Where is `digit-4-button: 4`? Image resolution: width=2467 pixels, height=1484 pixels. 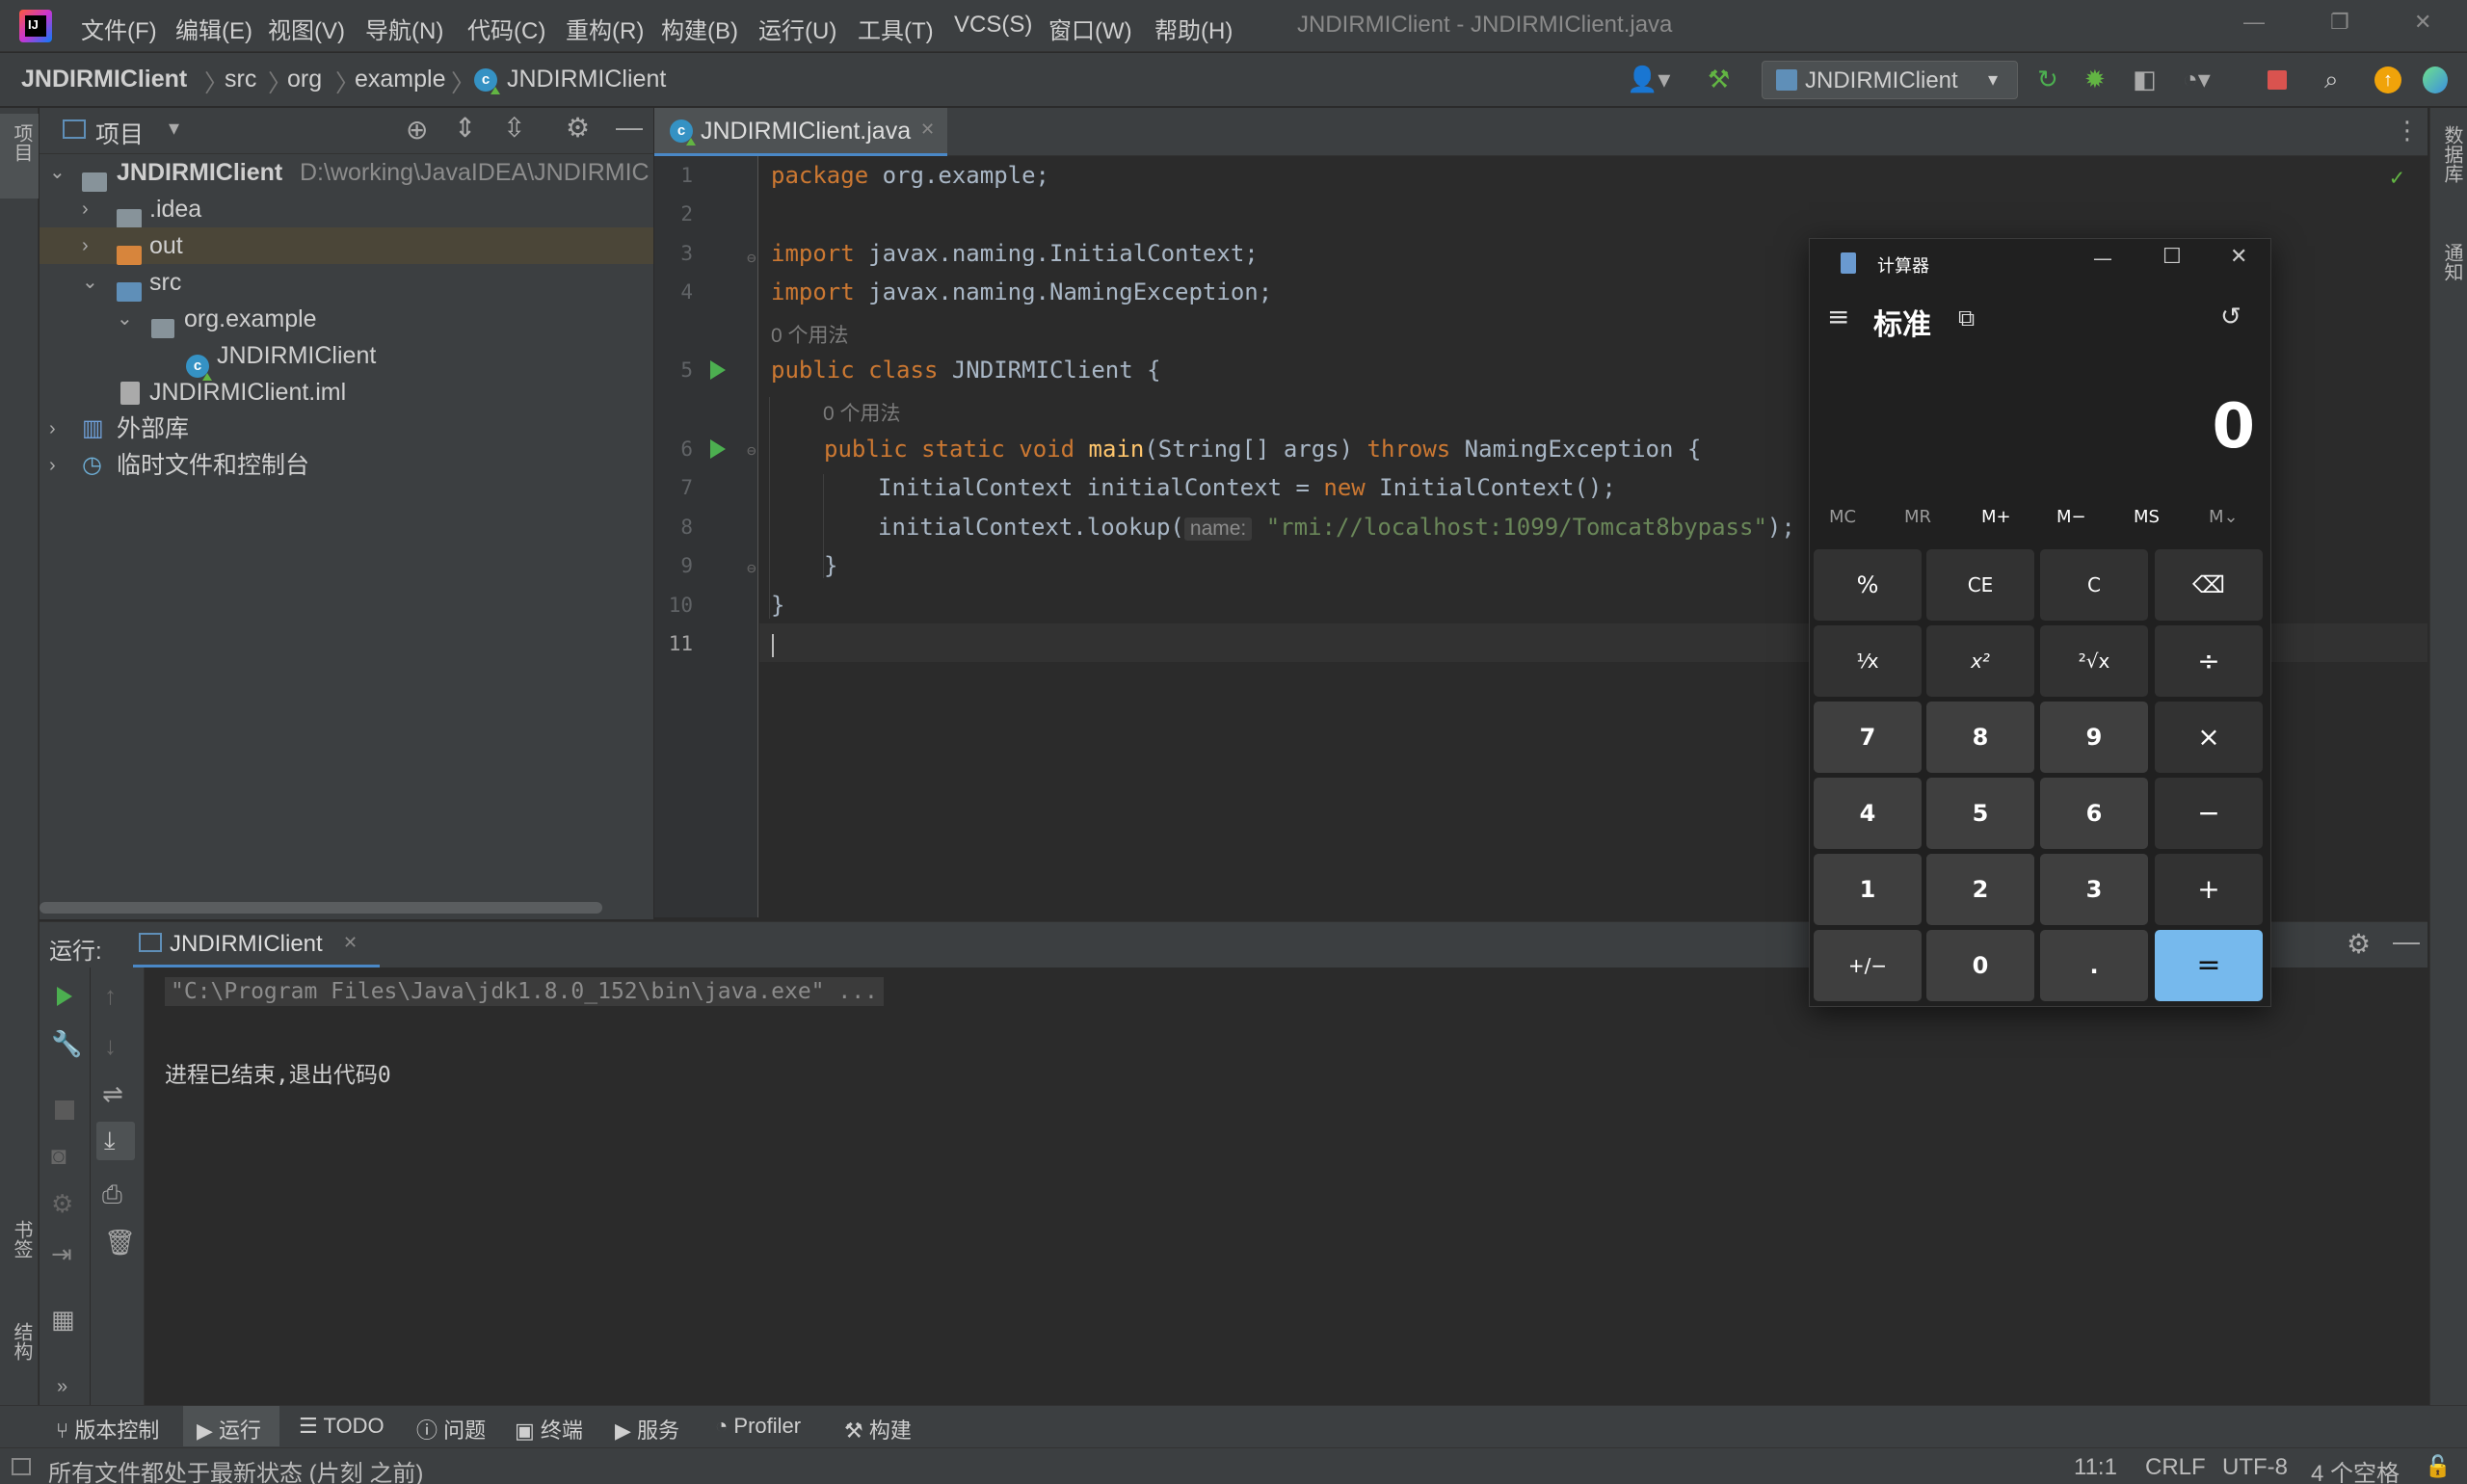 digit-4-button: 4 is located at coordinates (1868, 813).